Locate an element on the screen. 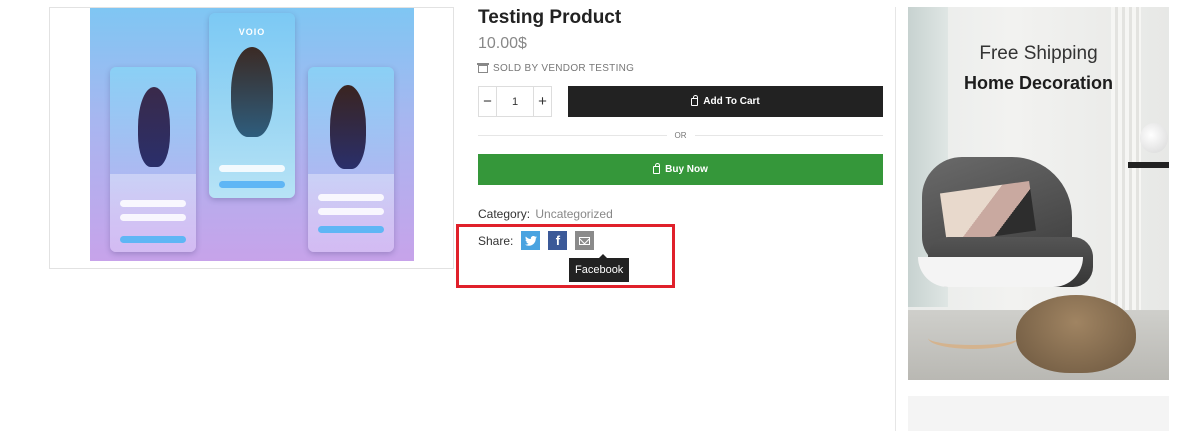 The height and width of the screenshot is (431, 1195). store-icon is located at coordinates (483, 67).